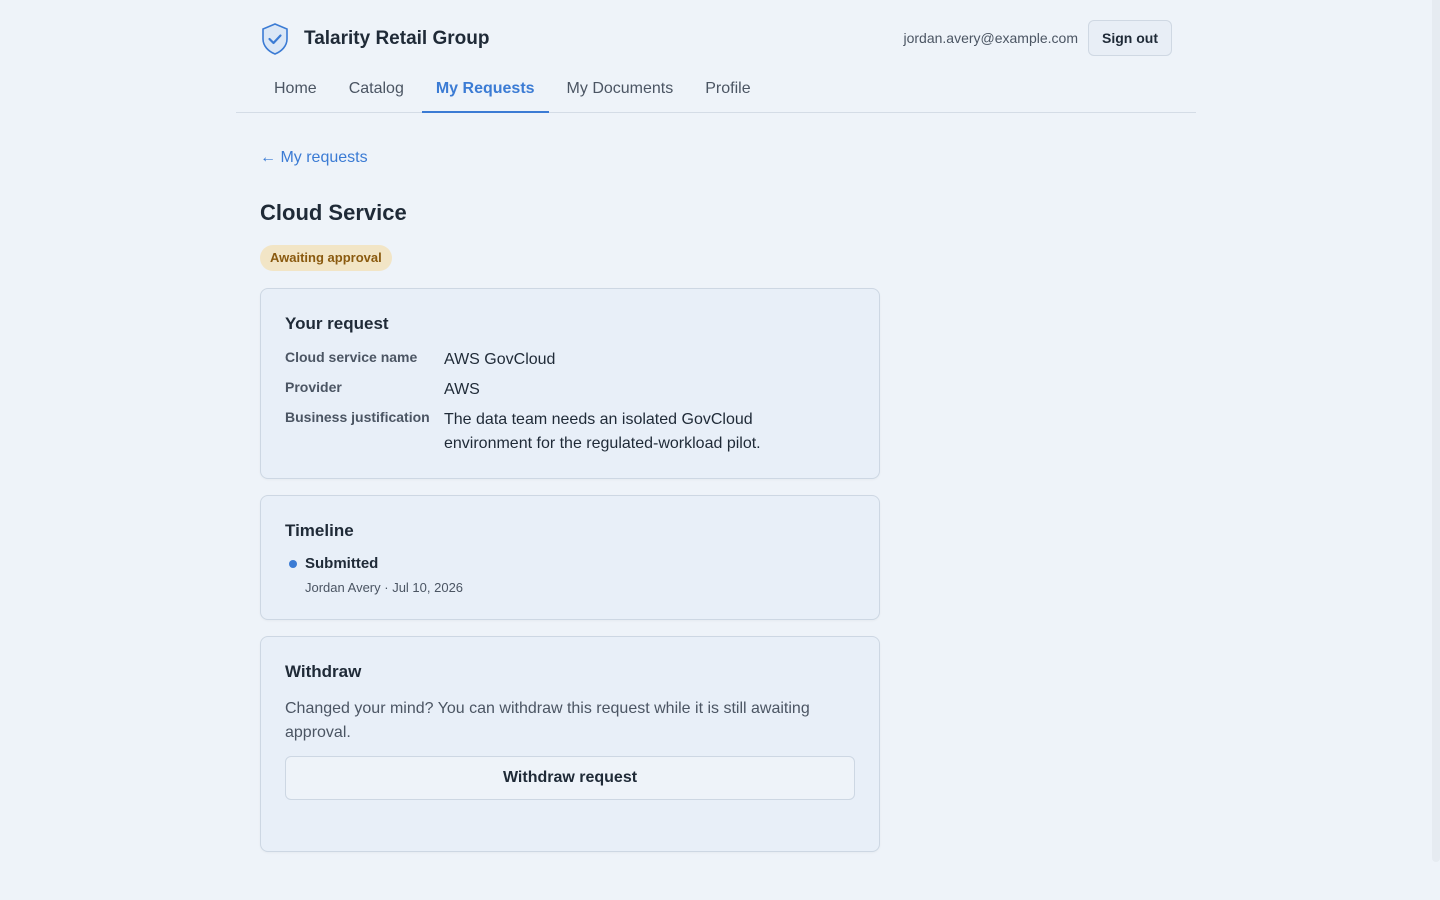 The width and height of the screenshot is (1440, 900). What do you see at coordinates (485, 94) in the screenshot?
I see `nav-my-requests: My Requests` at bounding box center [485, 94].